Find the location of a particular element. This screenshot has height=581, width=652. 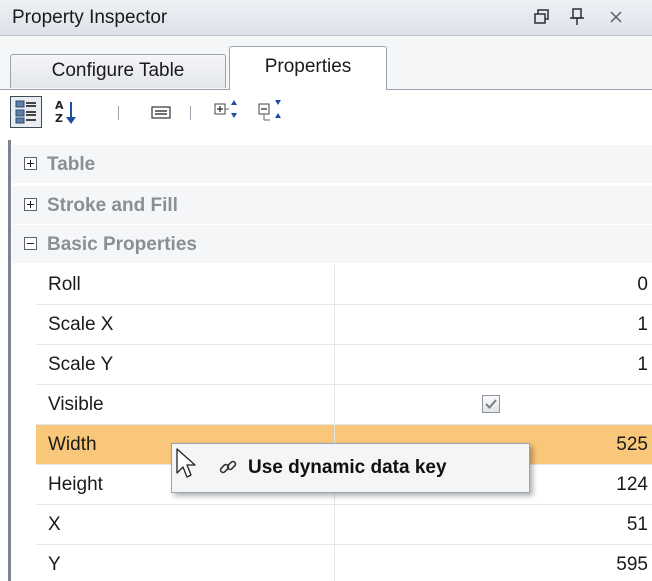

pin-icon is located at coordinates (577, 17).